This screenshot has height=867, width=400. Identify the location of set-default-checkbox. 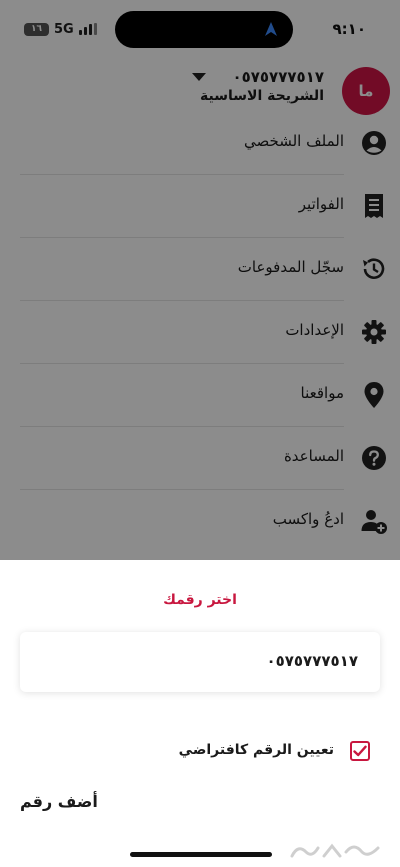
(360, 751).